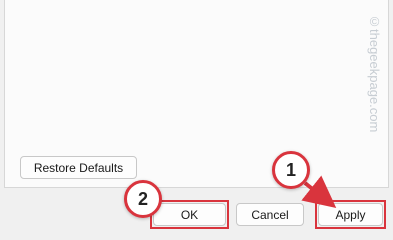 Image resolution: width=393 pixels, height=240 pixels. Describe the element at coordinates (291, 170) in the screenshot. I see `step-1-badge: 1` at that location.